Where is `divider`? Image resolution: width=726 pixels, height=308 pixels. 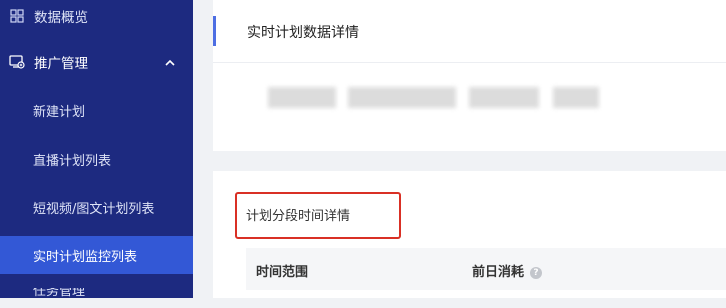
divider is located at coordinates (469, 62).